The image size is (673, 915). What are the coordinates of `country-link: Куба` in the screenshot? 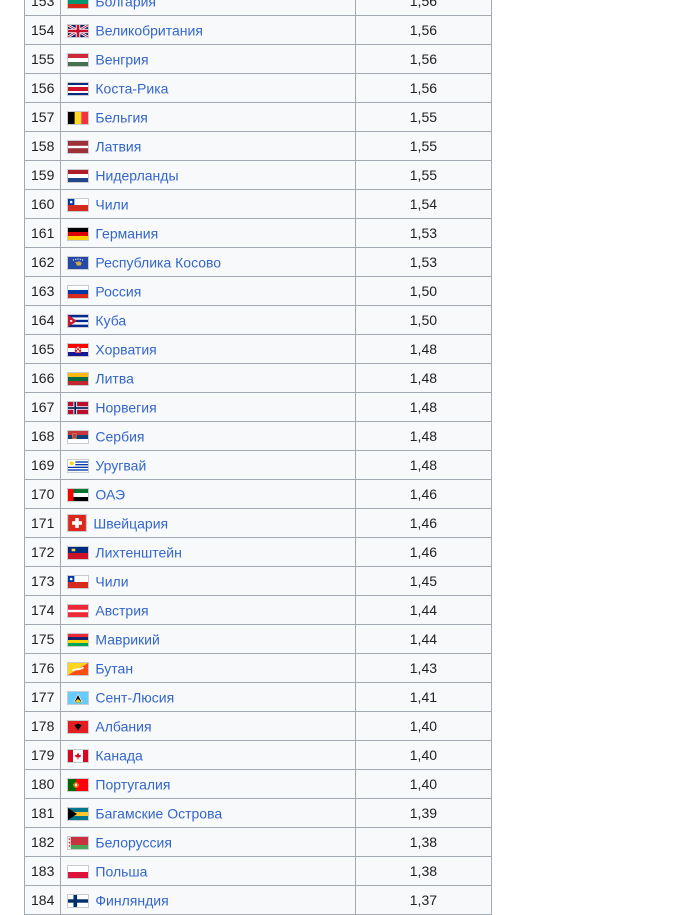 It's located at (110, 321).